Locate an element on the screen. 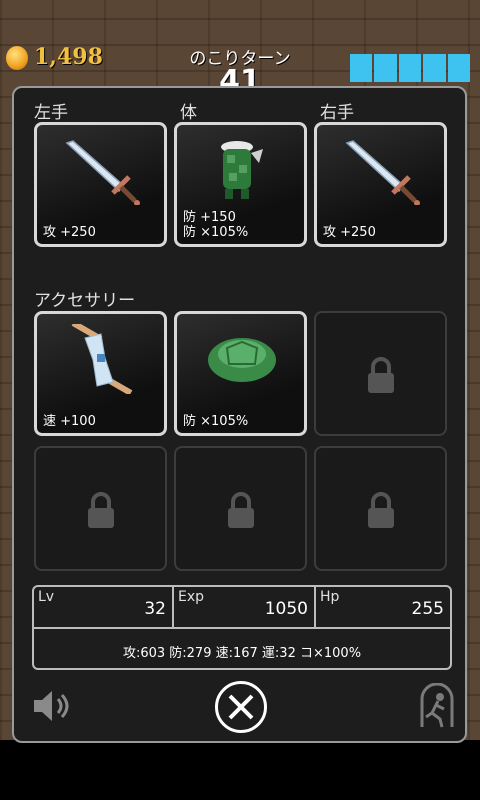  exp-label: Exp is located at coordinates (191, 597).